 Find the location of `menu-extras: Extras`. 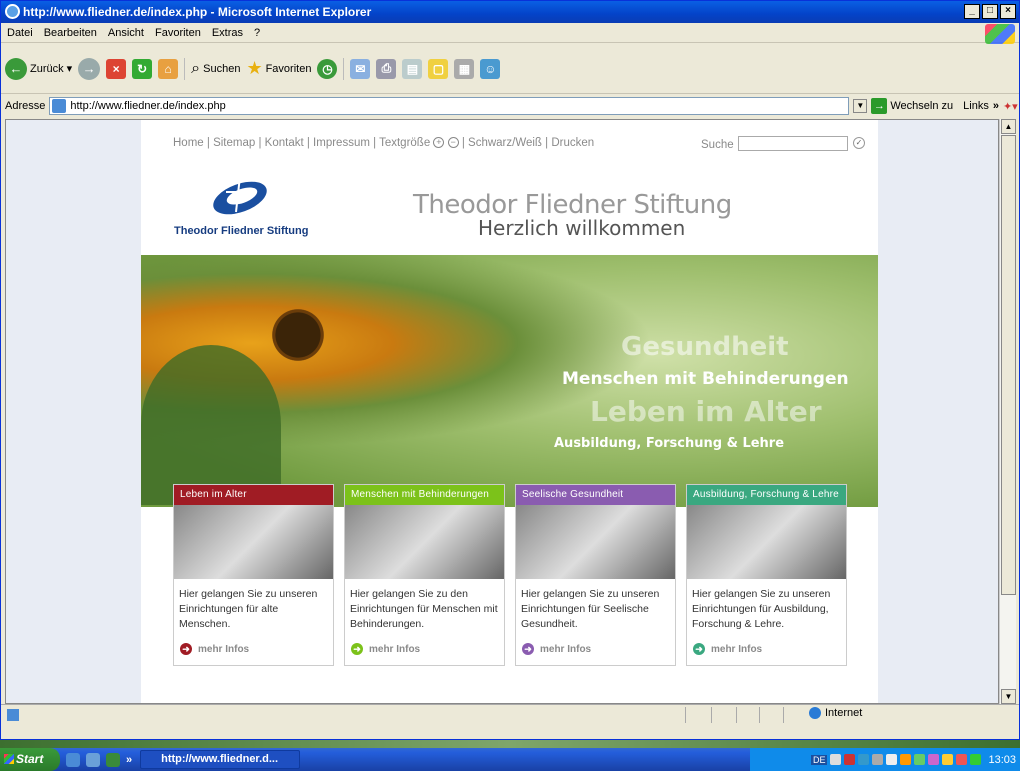

menu-extras: Extras is located at coordinates (227, 33).